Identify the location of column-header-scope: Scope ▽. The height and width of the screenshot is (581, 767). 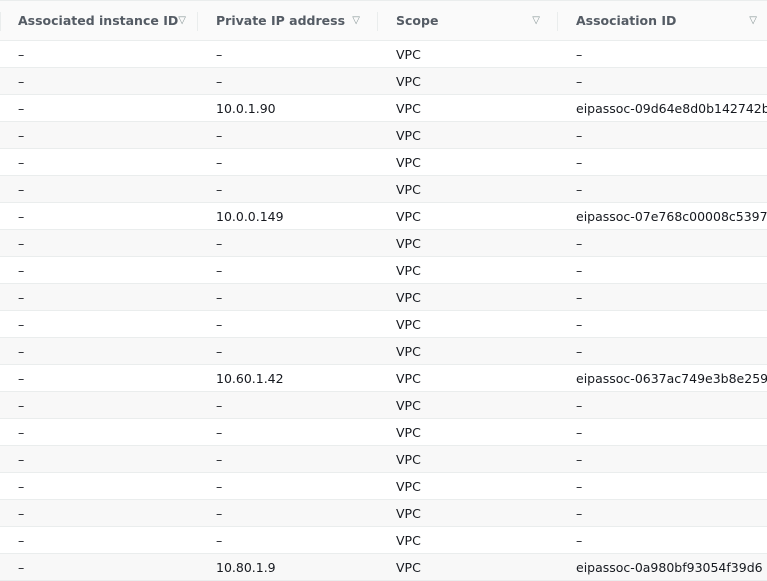
(468, 20).